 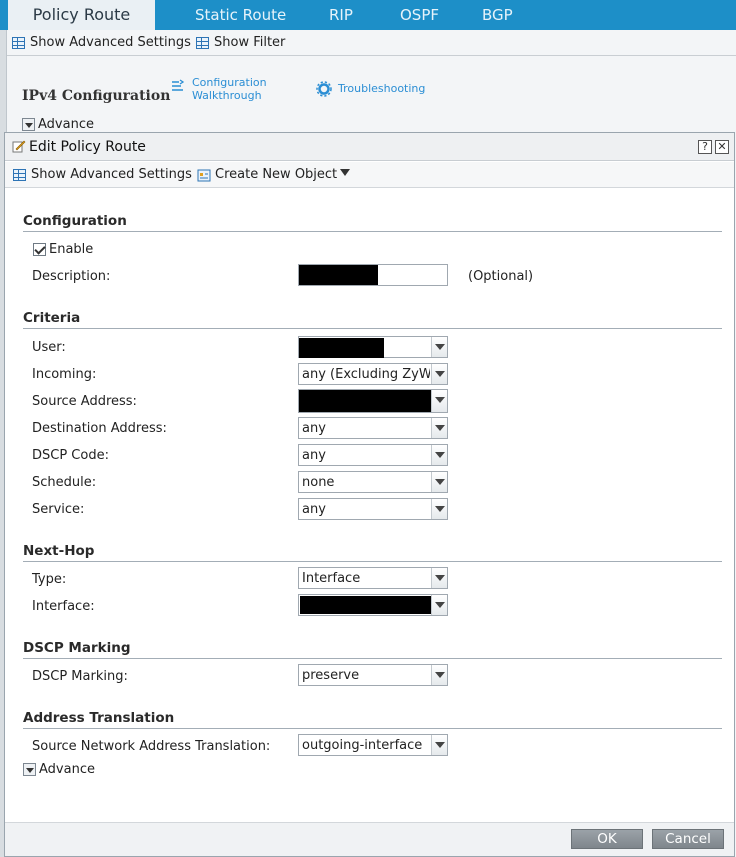 What do you see at coordinates (373, 455) in the screenshot?
I see `dscp-code-select: any` at bounding box center [373, 455].